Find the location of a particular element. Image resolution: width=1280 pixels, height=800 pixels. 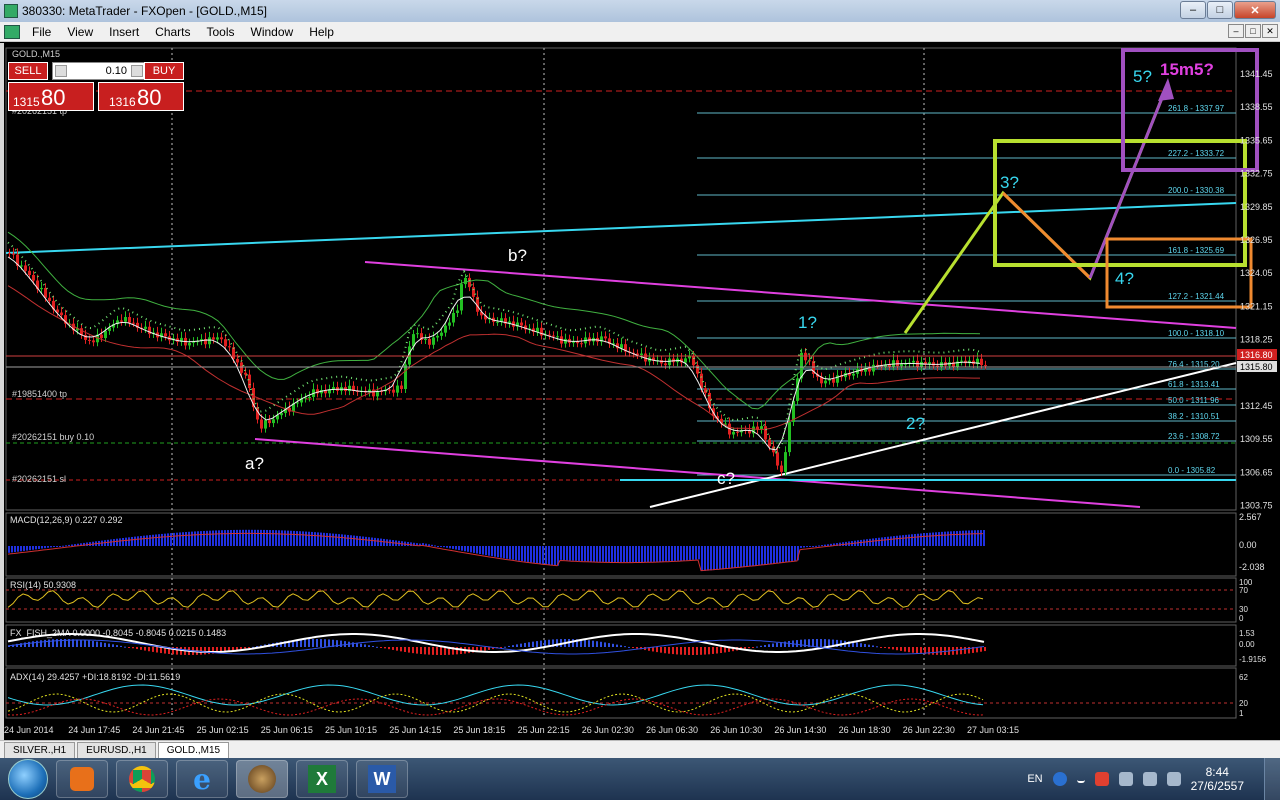

clock-time: 8:44 is located at coordinates (1217, 772).